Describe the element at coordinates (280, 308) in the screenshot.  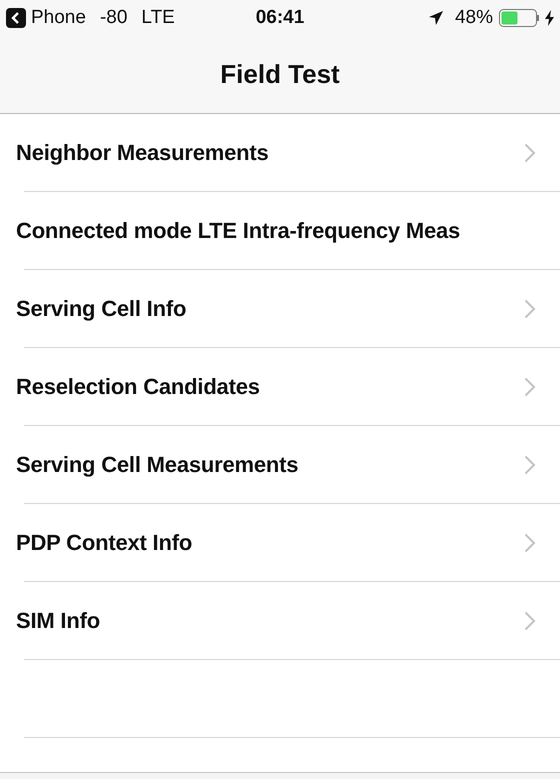
I see `menu-row: Serving Cell Info` at that location.